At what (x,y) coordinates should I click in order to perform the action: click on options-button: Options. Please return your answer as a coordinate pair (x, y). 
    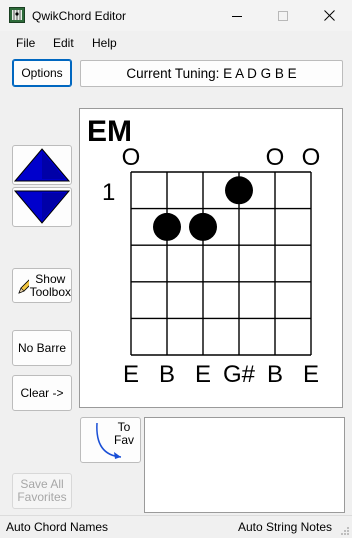
    Looking at the image, I should click on (42, 73).